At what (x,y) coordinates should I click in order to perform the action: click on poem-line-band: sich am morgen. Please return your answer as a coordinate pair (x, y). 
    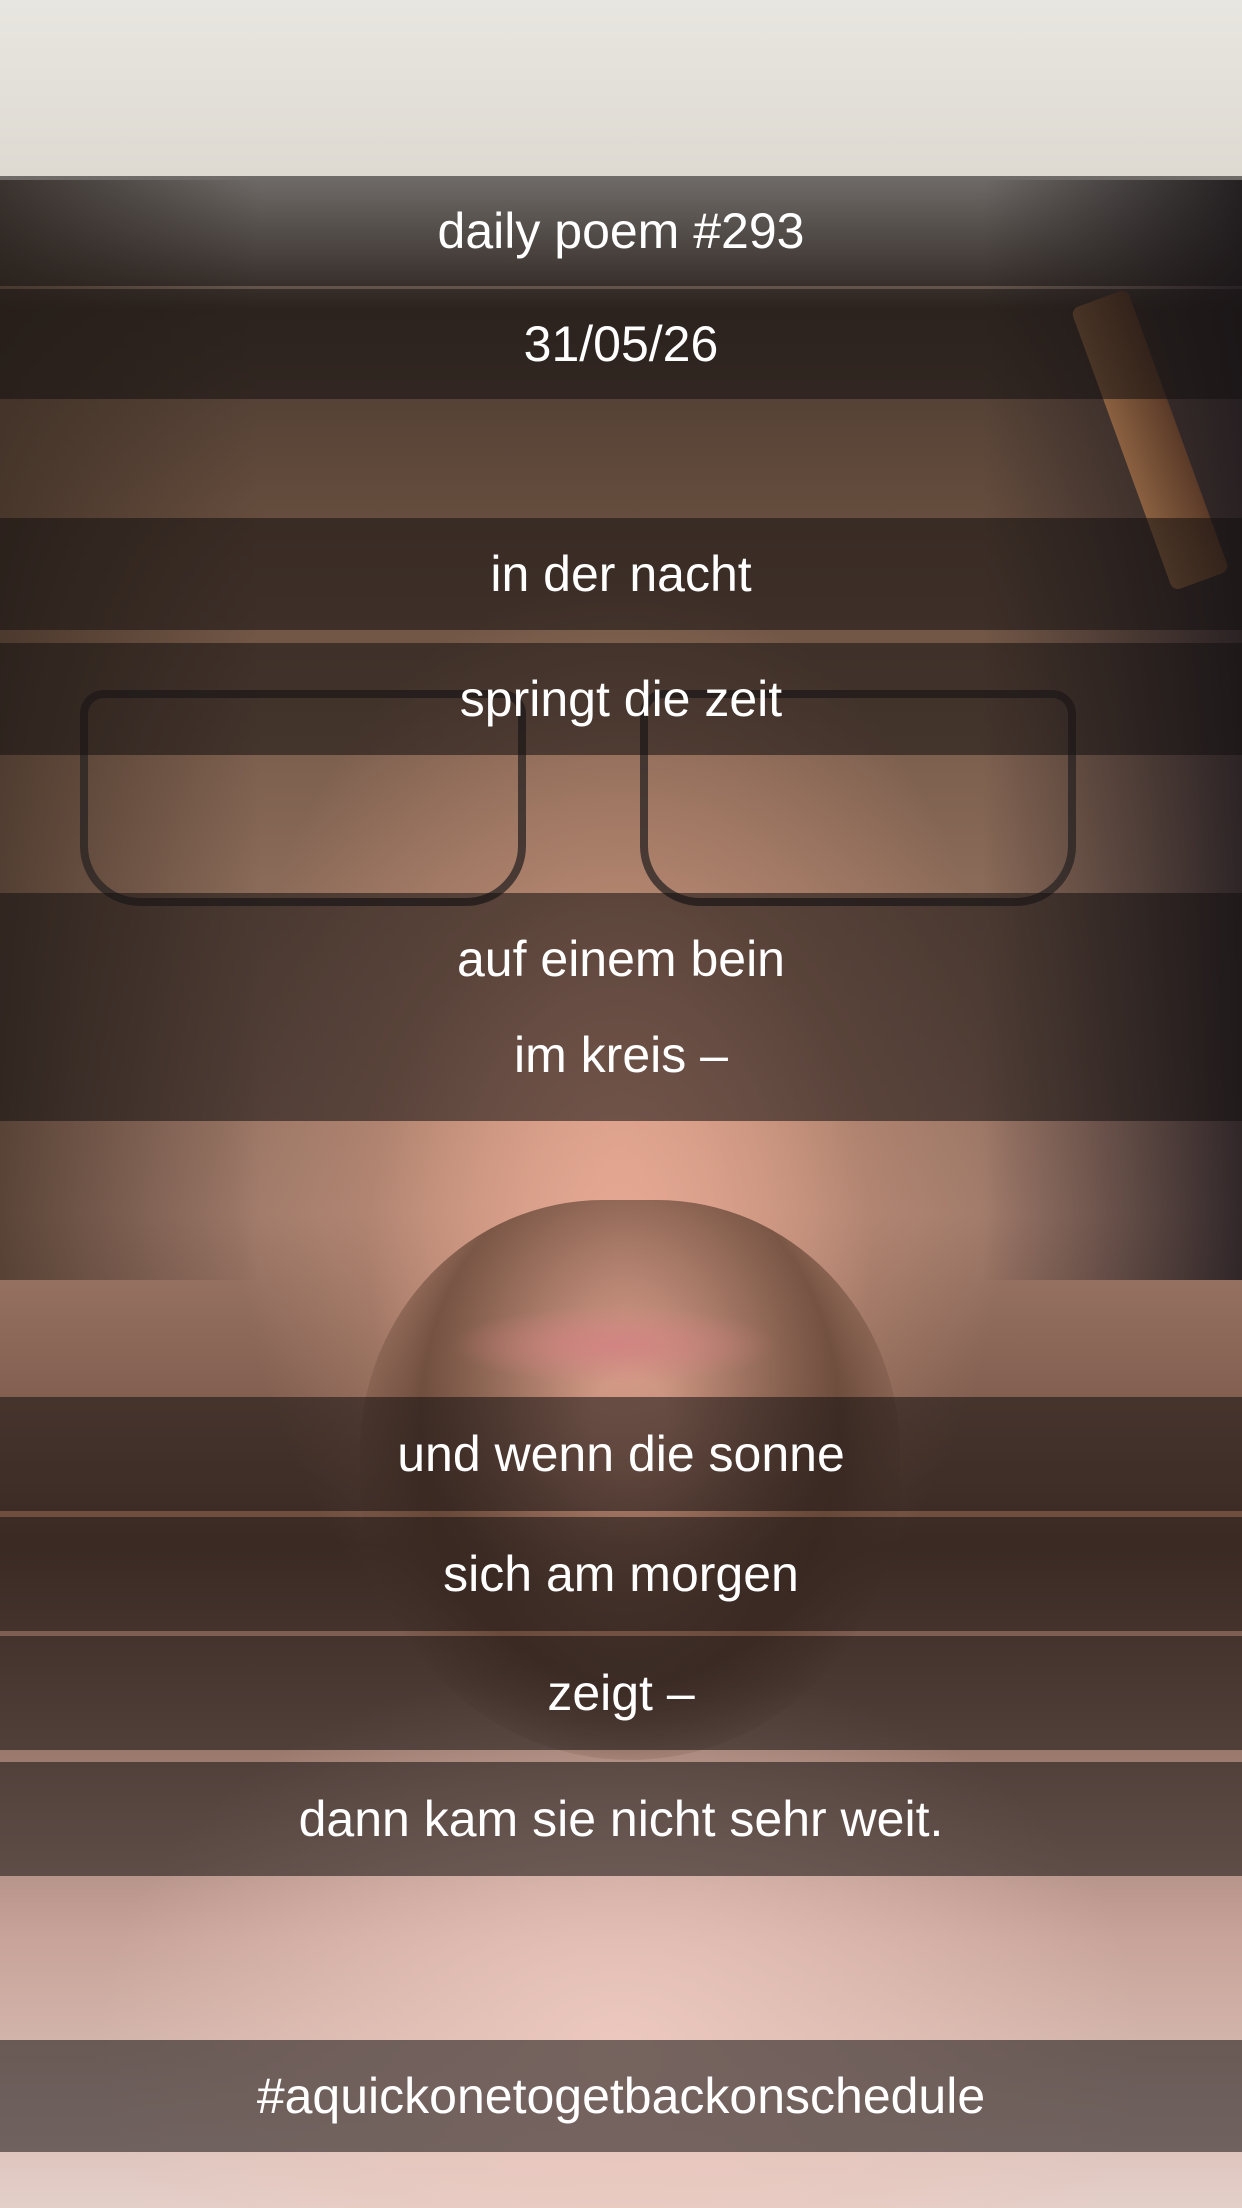
    Looking at the image, I should click on (621, 1574).